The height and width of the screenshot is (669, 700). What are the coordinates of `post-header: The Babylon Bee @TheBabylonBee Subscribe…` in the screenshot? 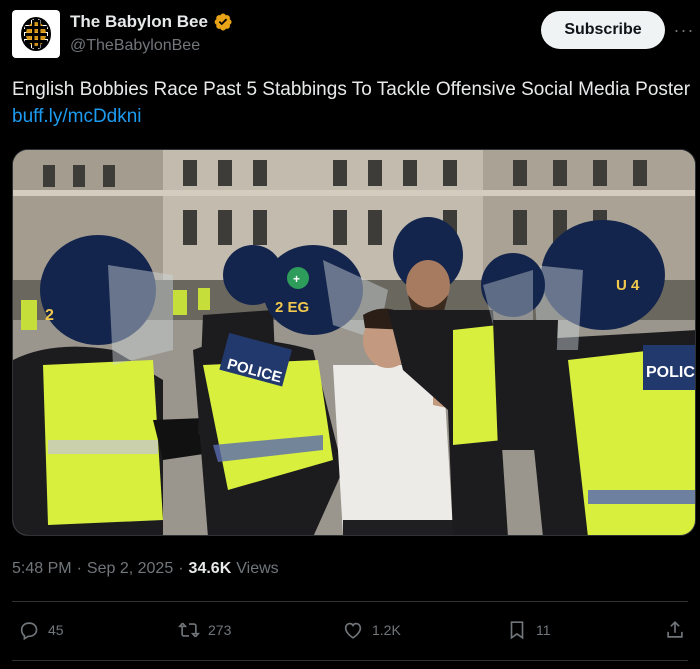 It's located at (353, 36).